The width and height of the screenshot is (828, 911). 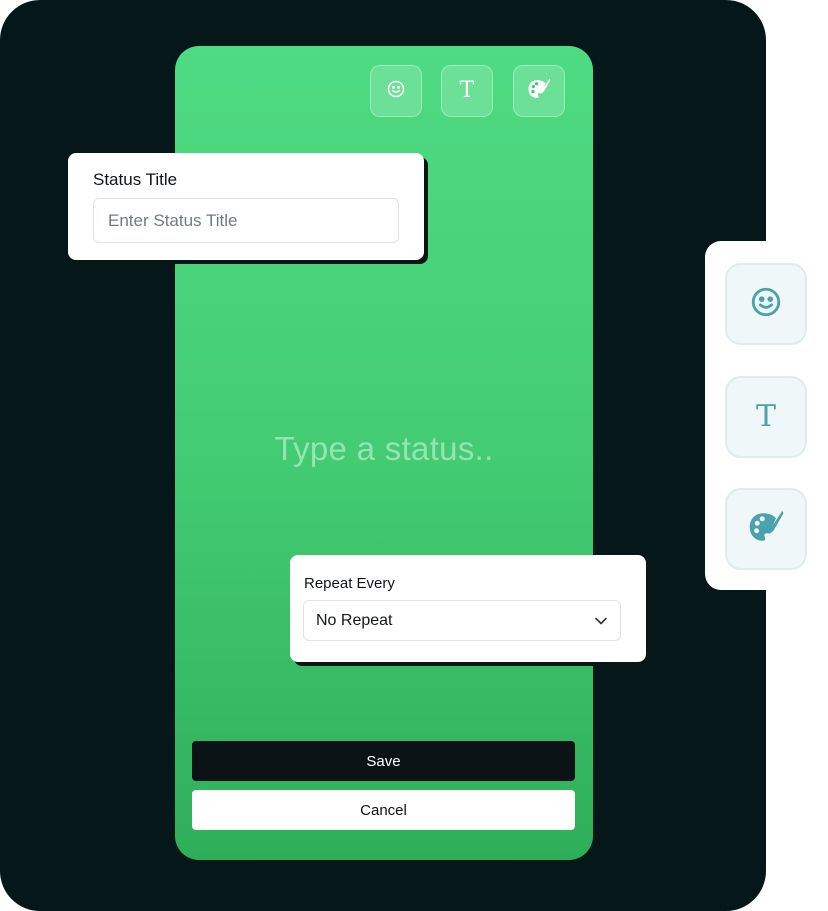 I want to click on repeat-select-value: No Repeat, so click(x=354, y=620).